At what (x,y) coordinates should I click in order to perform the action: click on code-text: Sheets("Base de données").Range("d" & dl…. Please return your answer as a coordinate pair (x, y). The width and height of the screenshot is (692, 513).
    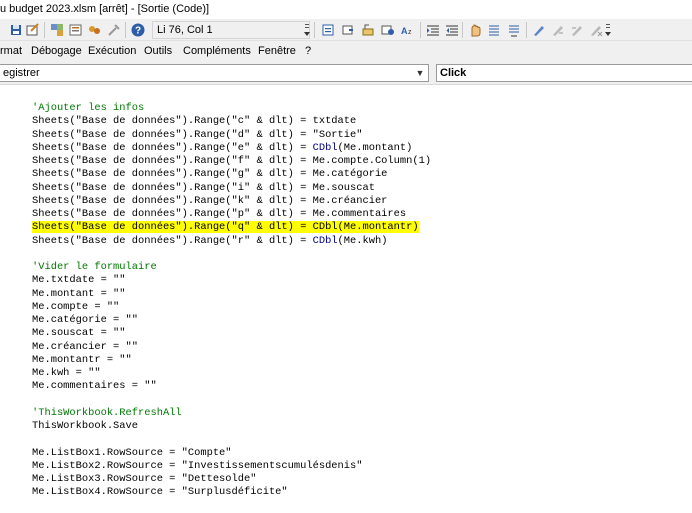
    Looking at the image, I should click on (197, 134).